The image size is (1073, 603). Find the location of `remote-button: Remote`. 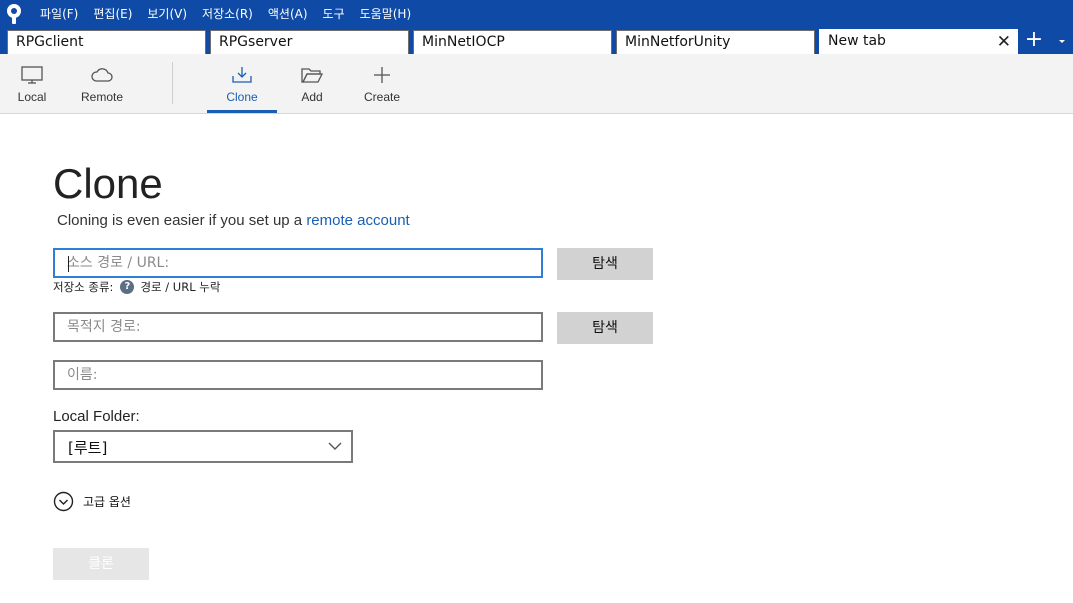

remote-button: Remote is located at coordinates (102, 83).